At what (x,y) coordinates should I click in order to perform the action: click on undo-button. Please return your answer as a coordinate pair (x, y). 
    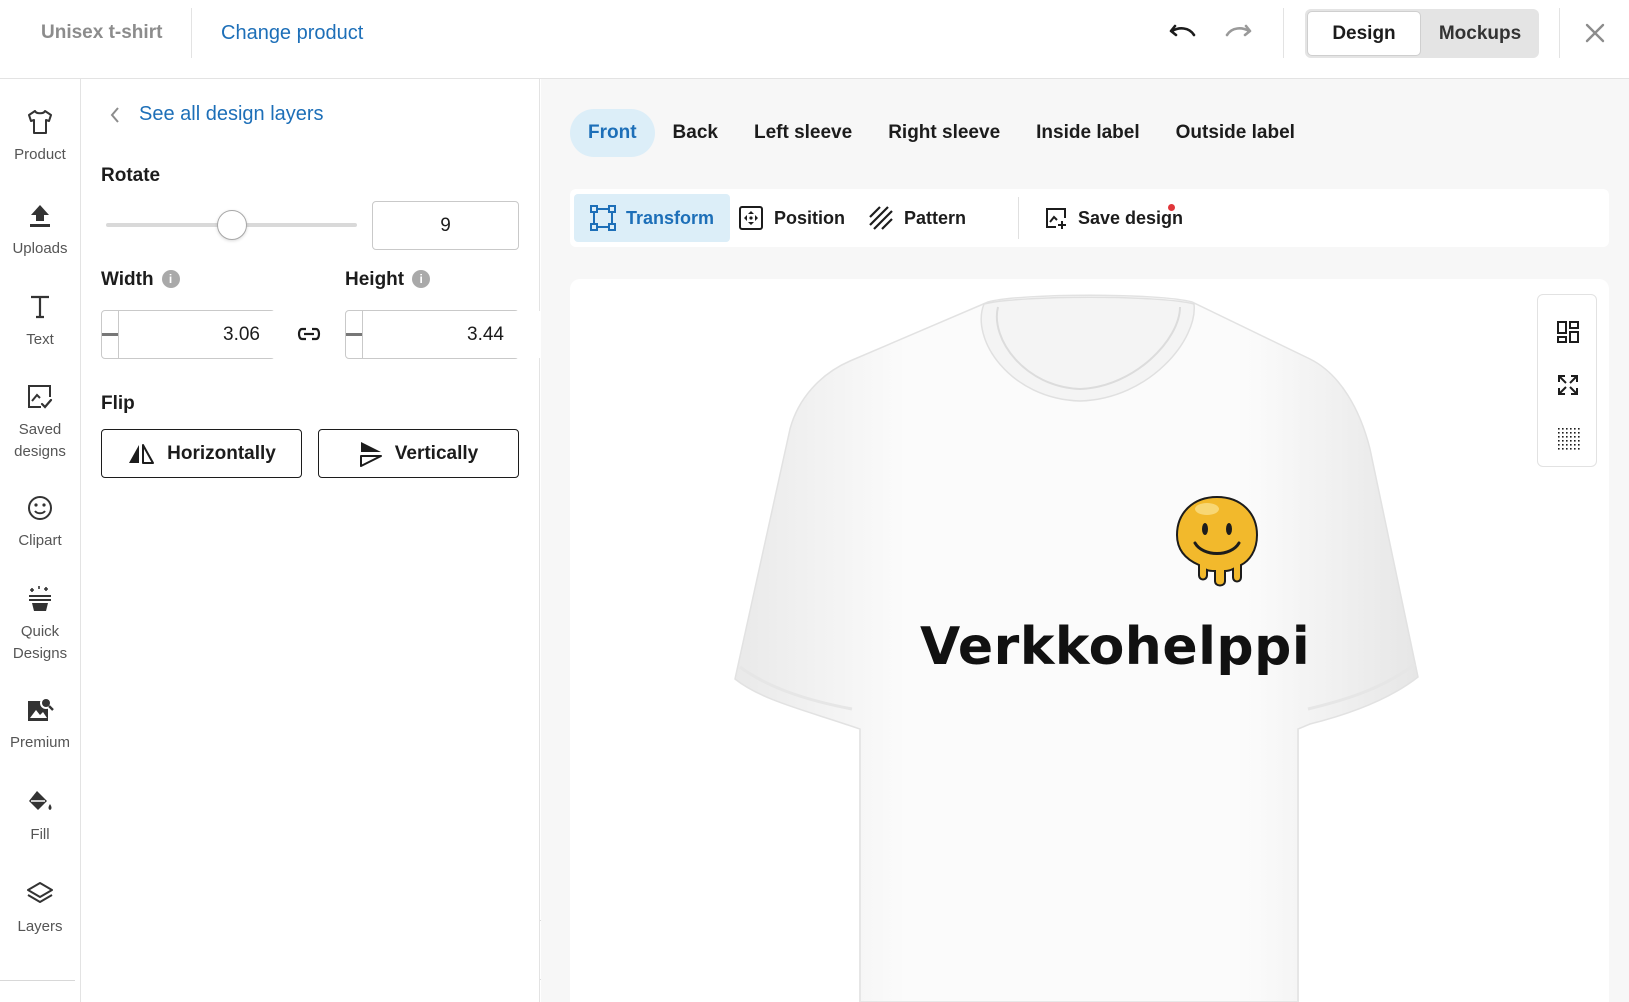
    Looking at the image, I should click on (1183, 33).